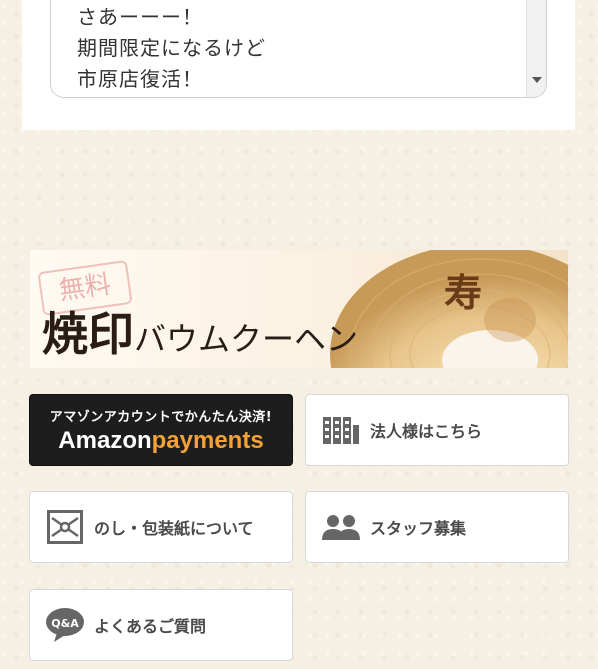  I want to click on faq-button: Q&A よくあるご質問, so click(161, 625).